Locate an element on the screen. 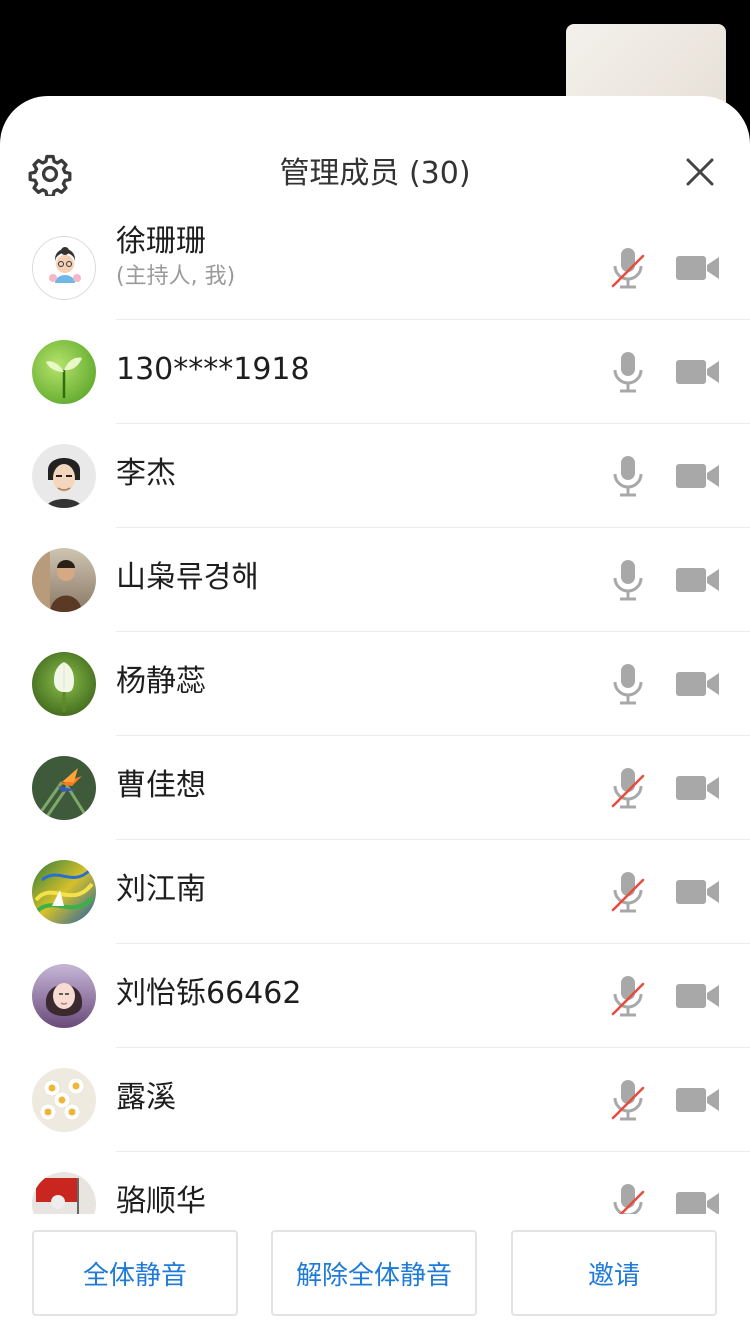 The width and height of the screenshot is (750, 1334). painting-avatar-icon is located at coordinates (64, 891).